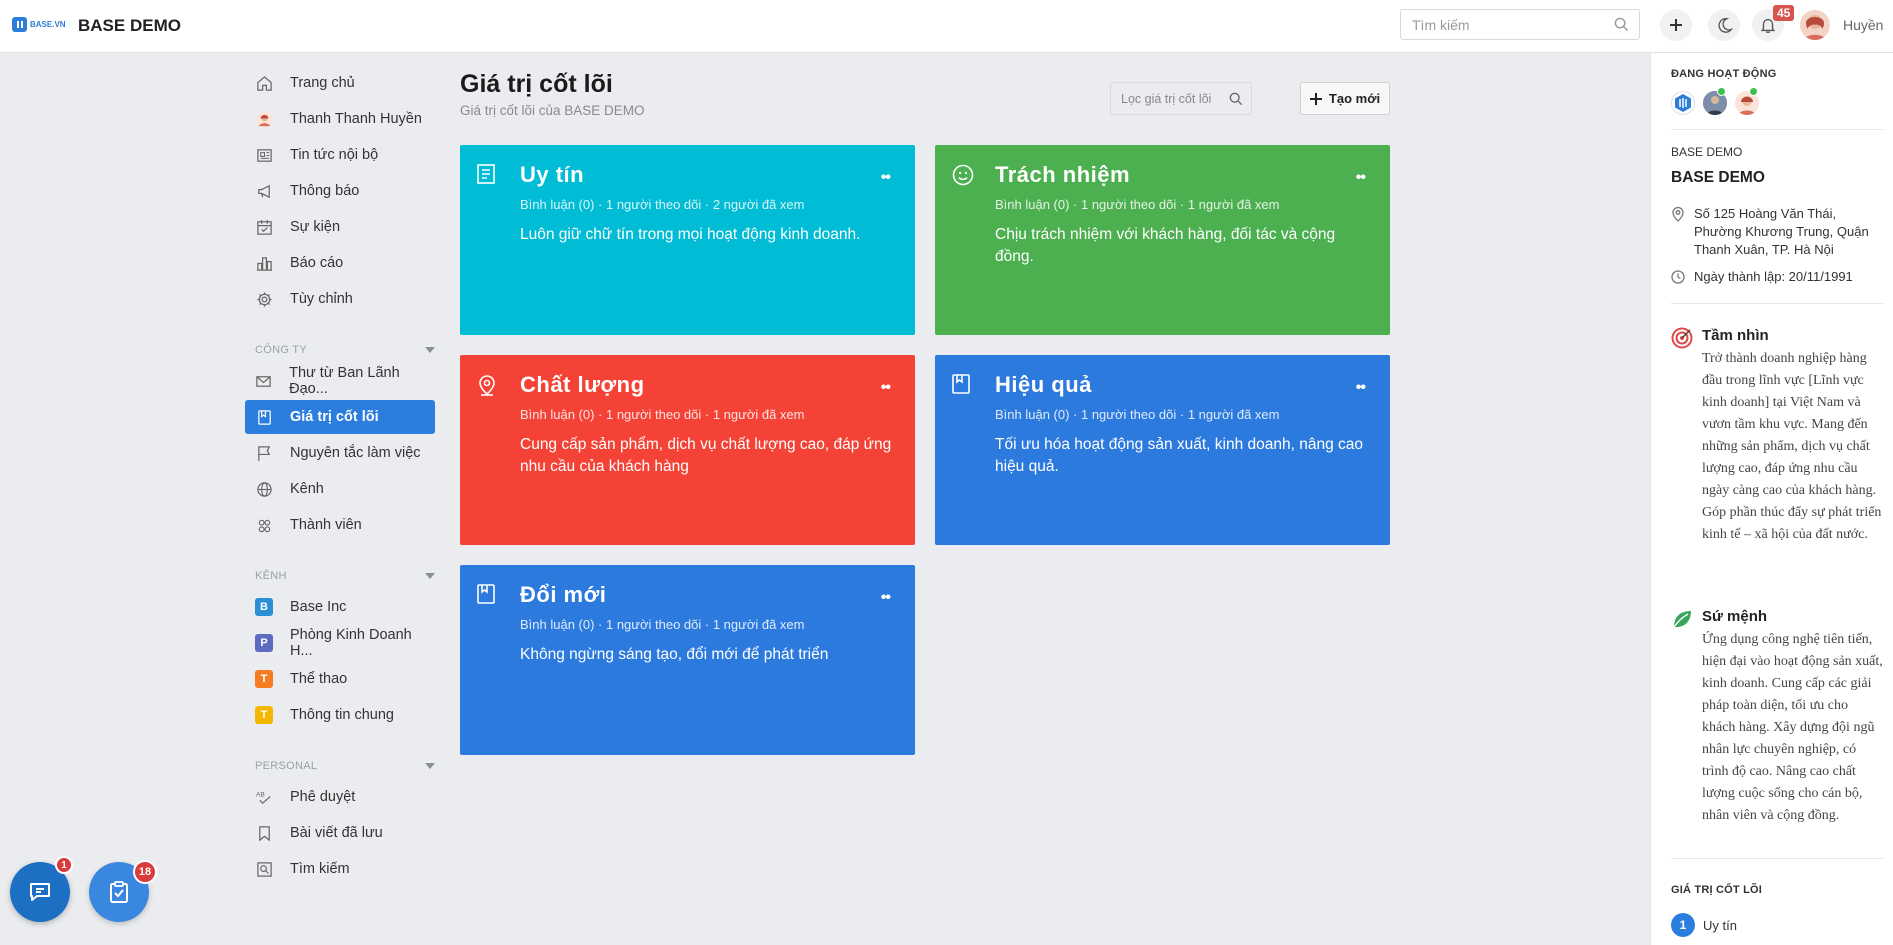 This screenshot has width=1893, height=945. Describe the element at coordinates (1724, 25) in the screenshot. I see `dark-mode-toggle` at that location.